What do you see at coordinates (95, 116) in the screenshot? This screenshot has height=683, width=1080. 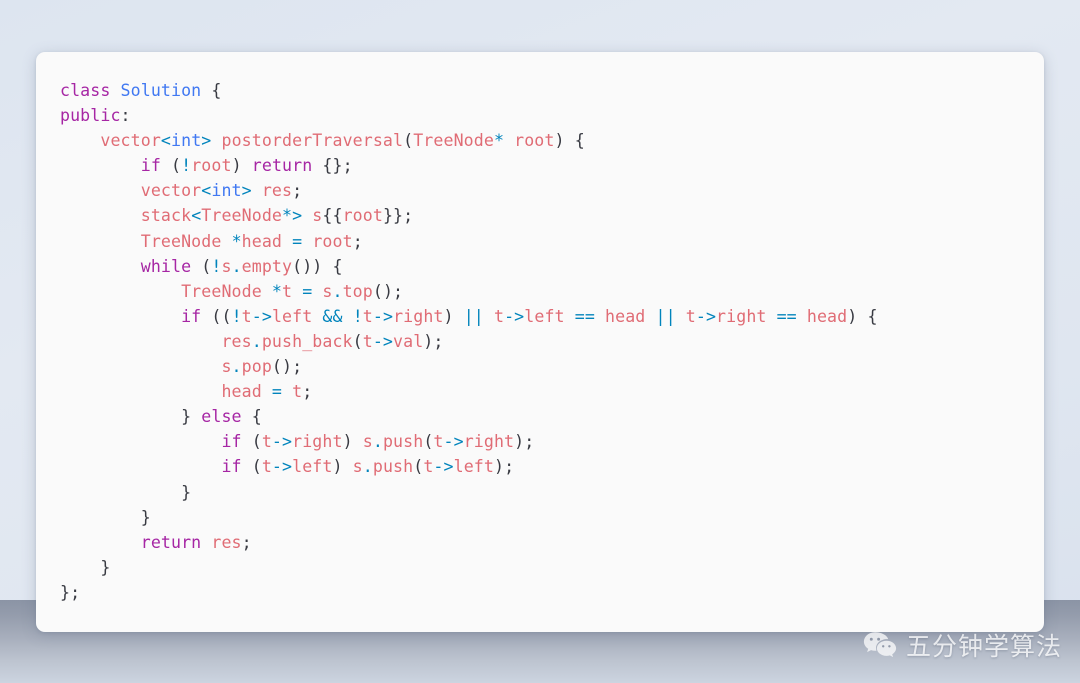 I see `code-line: public:` at bounding box center [95, 116].